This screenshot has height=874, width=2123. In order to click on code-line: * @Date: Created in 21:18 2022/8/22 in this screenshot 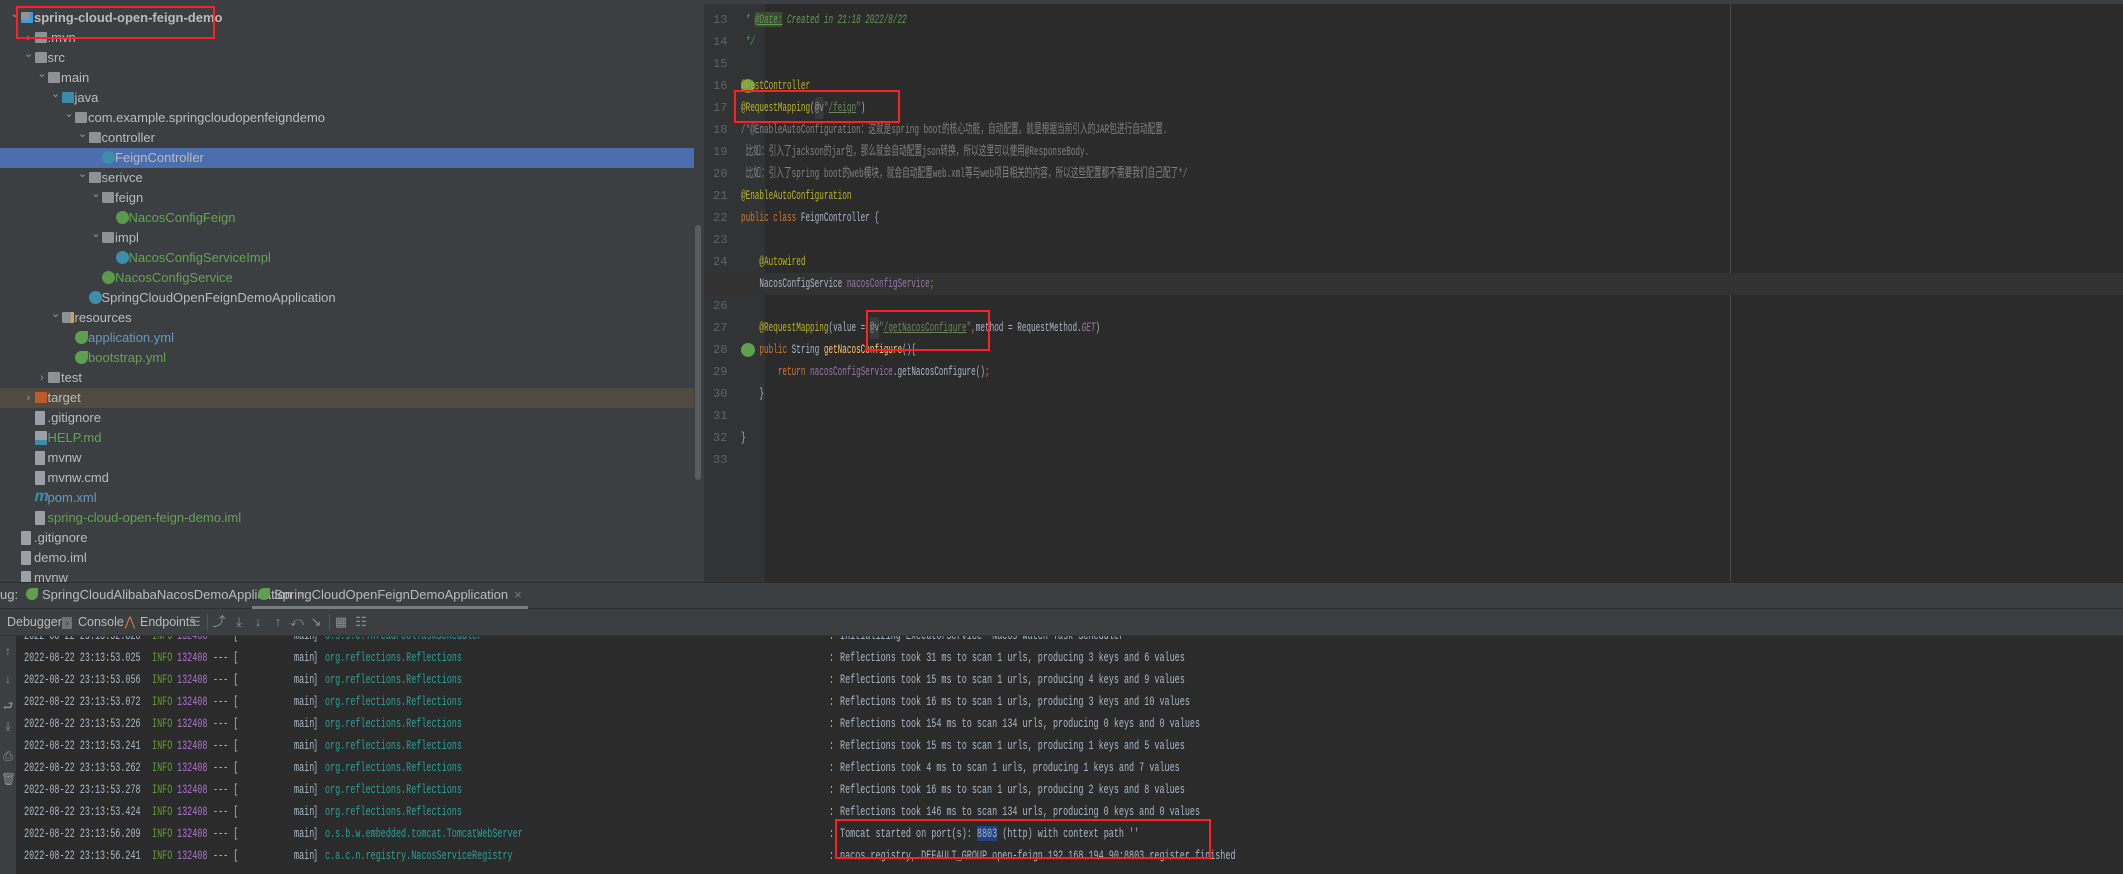, I will do `click(1414, 20)`.